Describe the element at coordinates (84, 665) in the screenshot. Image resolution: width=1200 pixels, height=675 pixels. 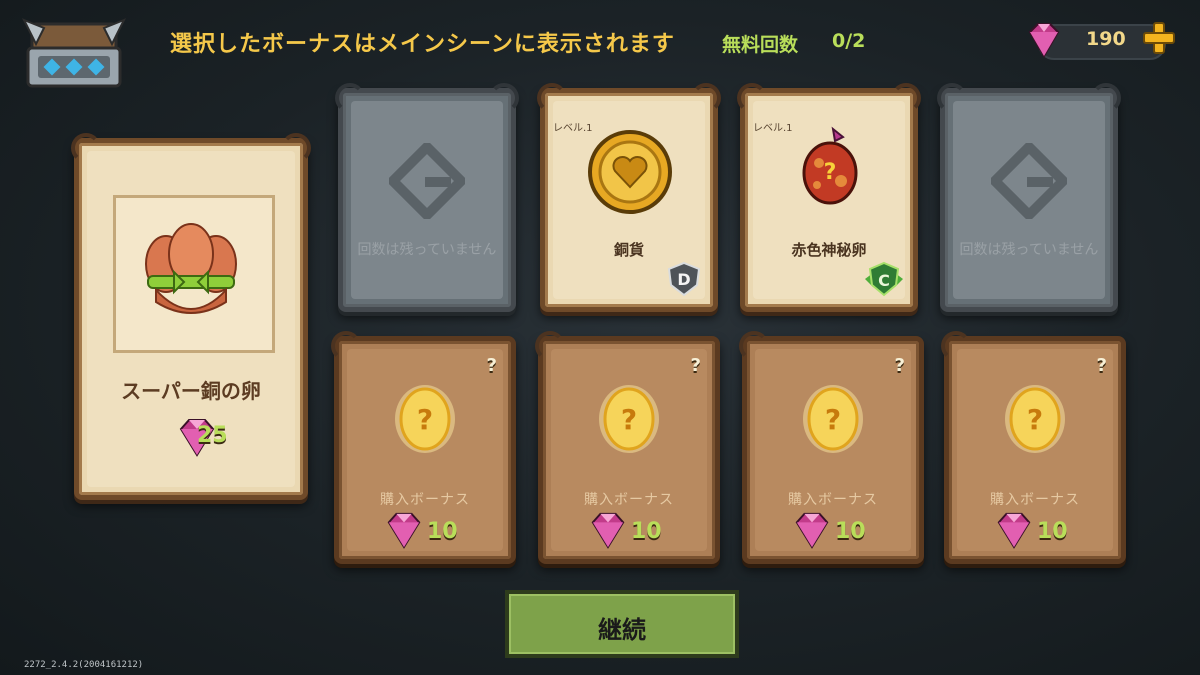
I see `version-label: 2272_2.4.2(2004161212)` at that location.